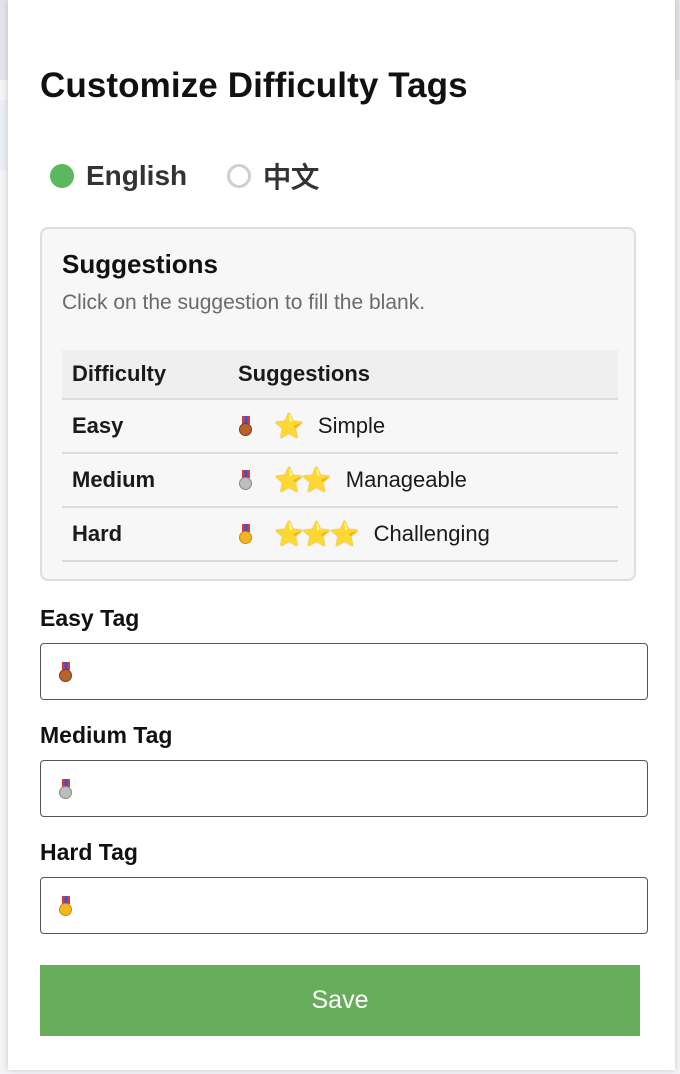  What do you see at coordinates (351, 425) in the screenshot?
I see `suggestion-text: Simple` at bounding box center [351, 425].